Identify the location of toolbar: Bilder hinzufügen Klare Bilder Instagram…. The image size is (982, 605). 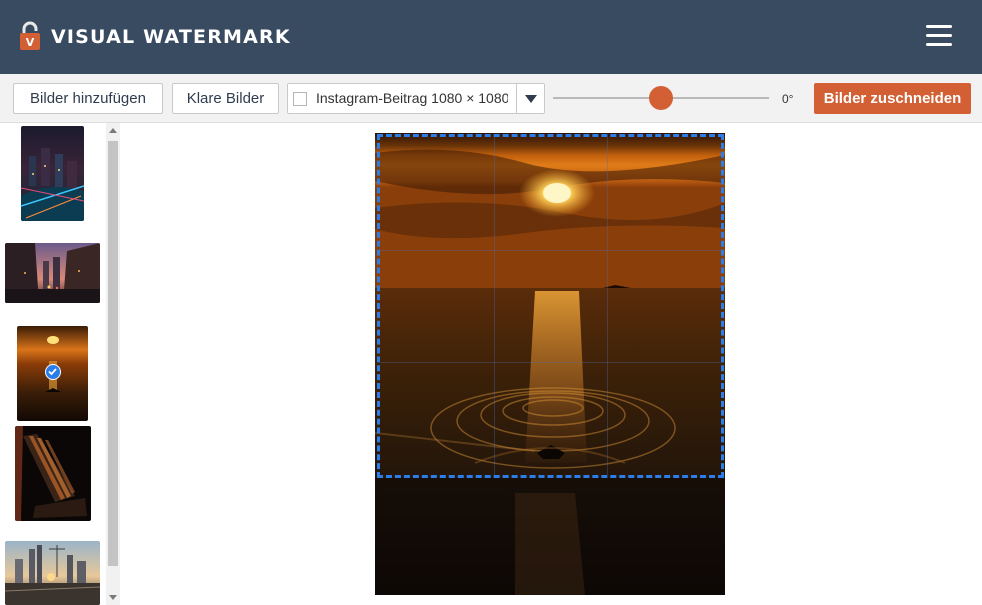
(491, 98).